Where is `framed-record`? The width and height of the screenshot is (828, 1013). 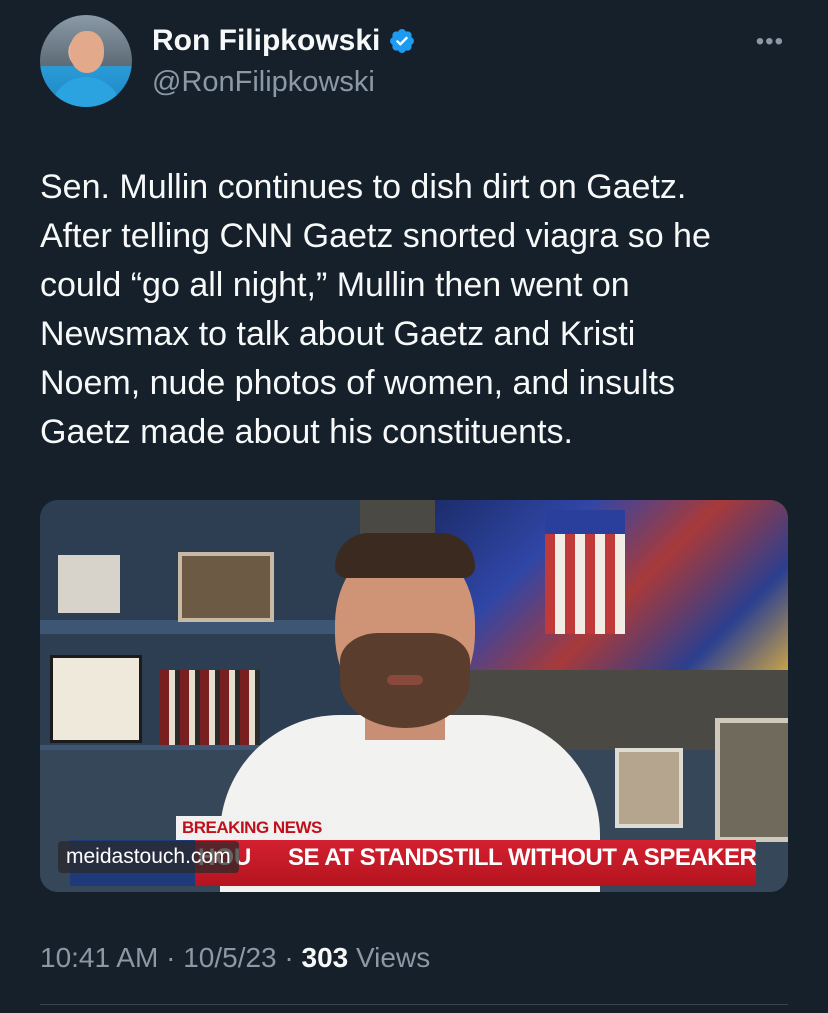
framed-record is located at coordinates (89, 584).